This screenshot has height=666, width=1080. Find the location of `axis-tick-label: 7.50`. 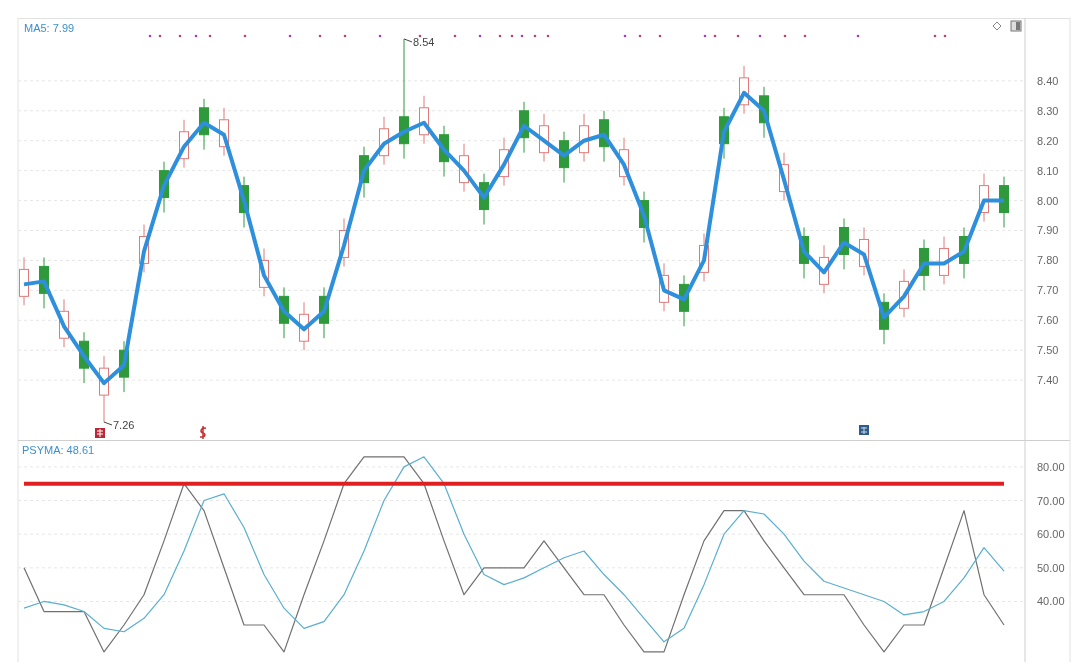

axis-tick-label: 7.50 is located at coordinates (1048, 350).